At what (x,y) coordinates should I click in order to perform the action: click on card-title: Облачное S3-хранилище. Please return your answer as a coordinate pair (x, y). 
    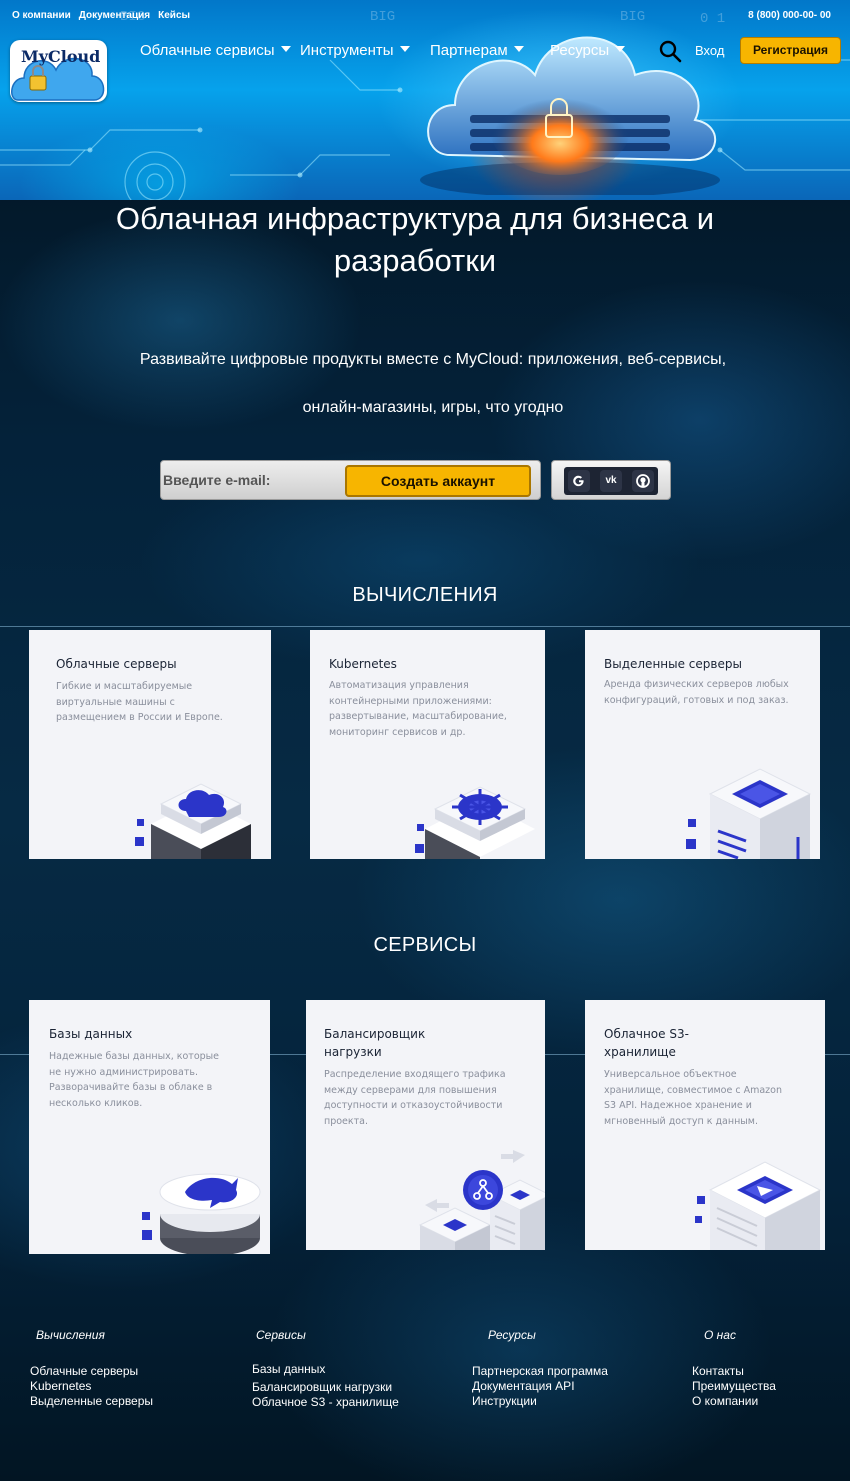
    Looking at the image, I should click on (646, 1043).